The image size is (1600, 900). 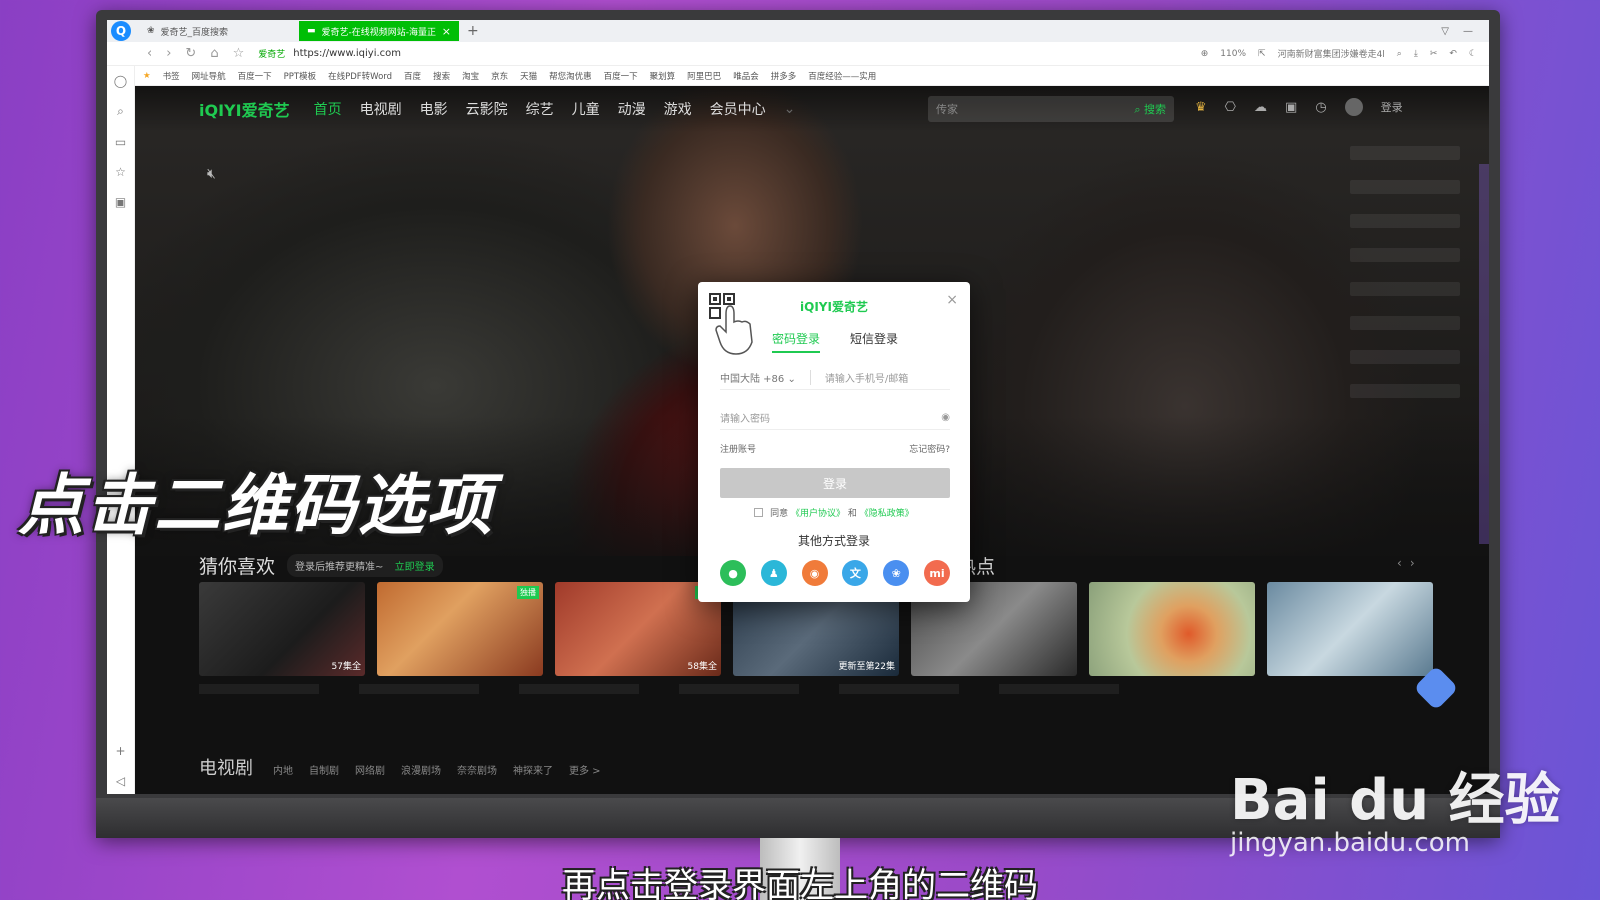 What do you see at coordinates (1353, 107) in the screenshot?
I see `avatar` at bounding box center [1353, 107].